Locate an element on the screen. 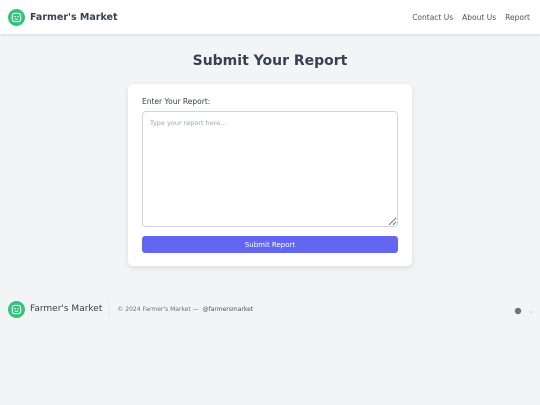 The width and height of the screenshot is (540, 405). brand-name: Farmer's Market is located at coordinates (74, 17).